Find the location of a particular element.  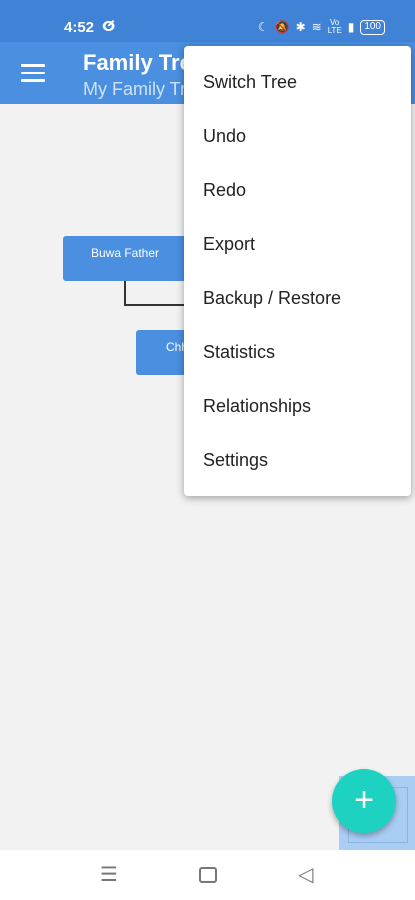

home-icon is located at coordinates (208, 875).